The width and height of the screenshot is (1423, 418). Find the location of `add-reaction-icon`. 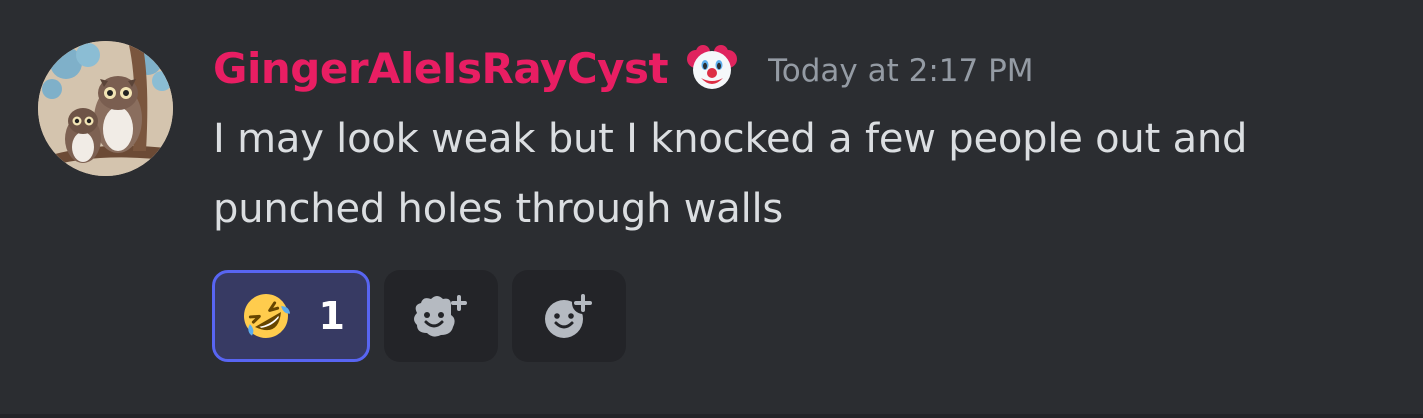

add-reaction-icon is located at coordinates (569, 315).